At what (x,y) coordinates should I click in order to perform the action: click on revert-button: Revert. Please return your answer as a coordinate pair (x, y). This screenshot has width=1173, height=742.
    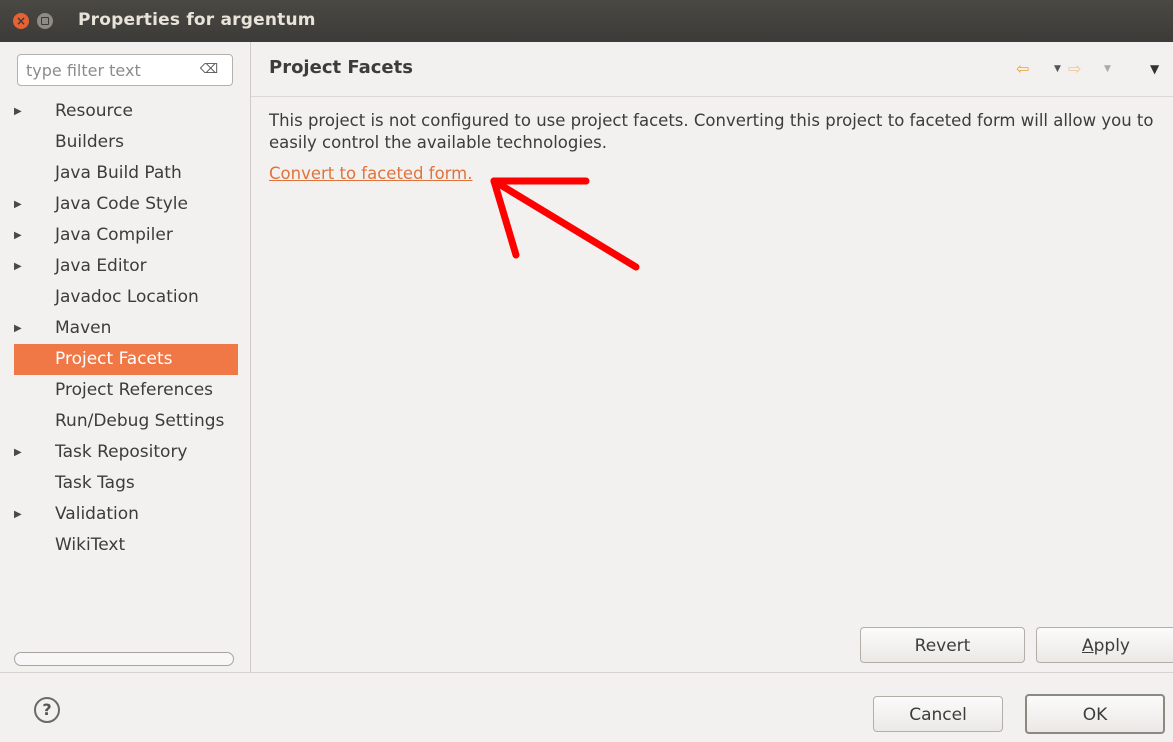
    Looking at the image, I should click on (942, 645).